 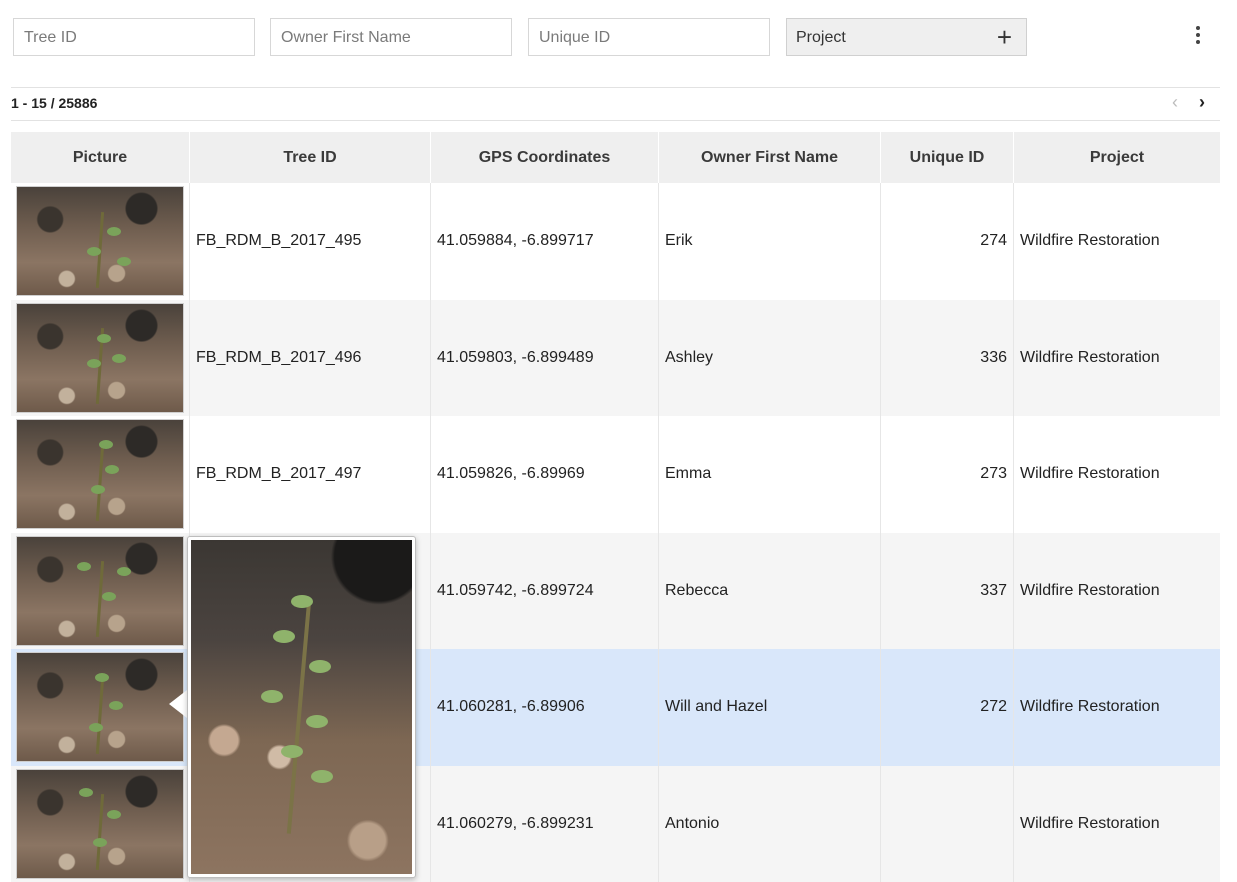 What do you see at coordinates (947, 474) in the screenshot?
I see `unique-id-cell: 273` at bounding box center [947, 474].